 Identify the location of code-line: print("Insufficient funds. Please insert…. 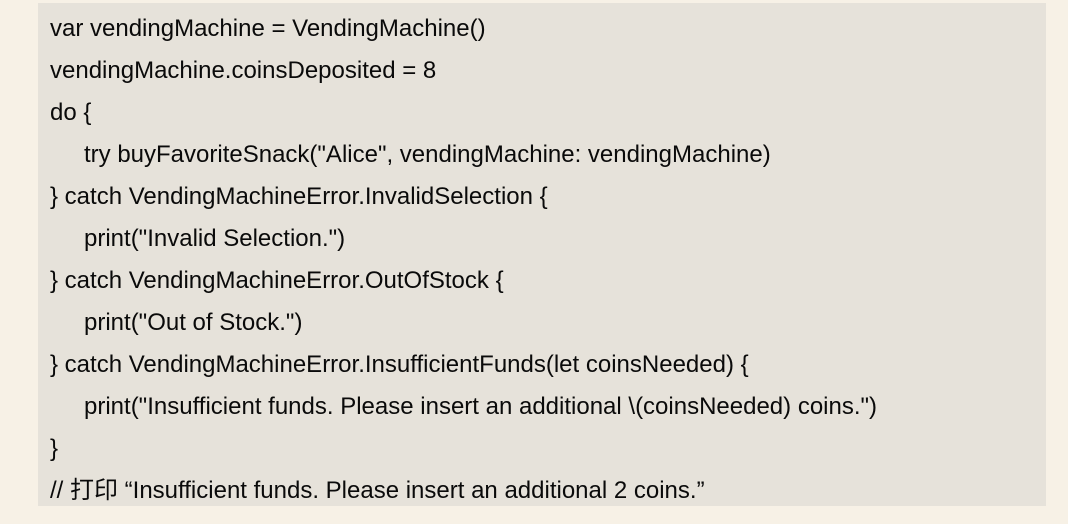
(481, 406).